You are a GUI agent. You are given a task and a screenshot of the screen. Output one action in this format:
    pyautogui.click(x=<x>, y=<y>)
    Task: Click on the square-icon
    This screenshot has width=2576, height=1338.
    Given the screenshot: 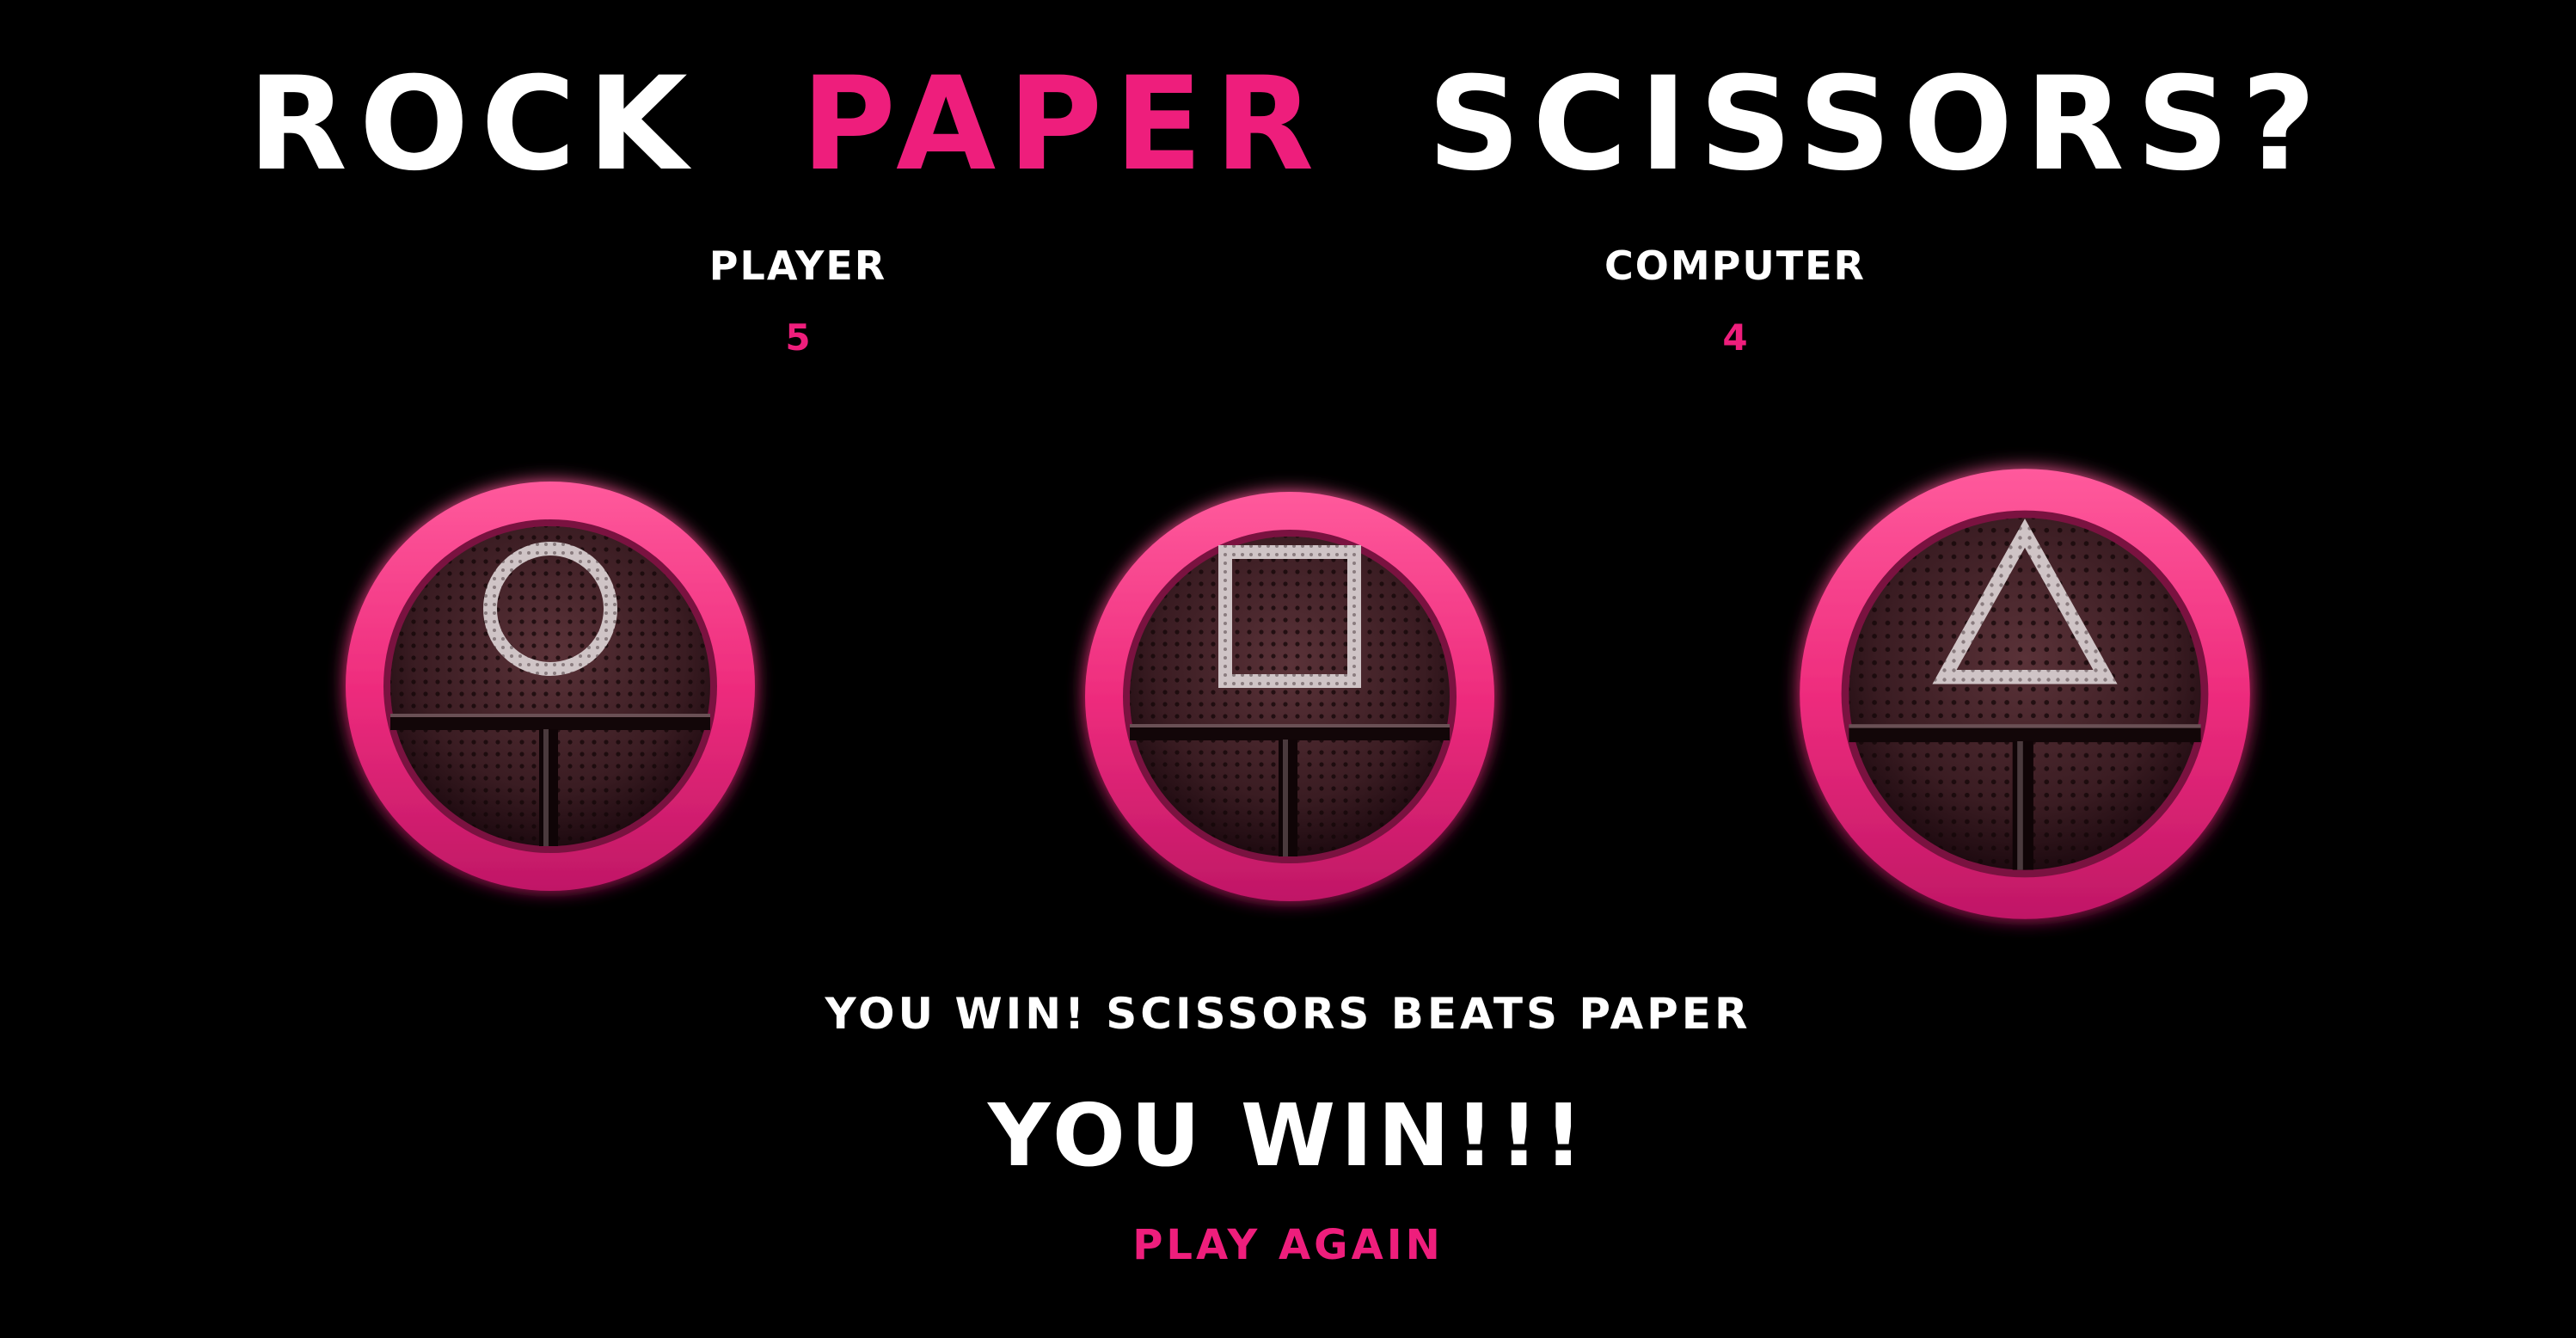 What is the action you would take?
    pyautogui.click(x=1290, y=697)
    